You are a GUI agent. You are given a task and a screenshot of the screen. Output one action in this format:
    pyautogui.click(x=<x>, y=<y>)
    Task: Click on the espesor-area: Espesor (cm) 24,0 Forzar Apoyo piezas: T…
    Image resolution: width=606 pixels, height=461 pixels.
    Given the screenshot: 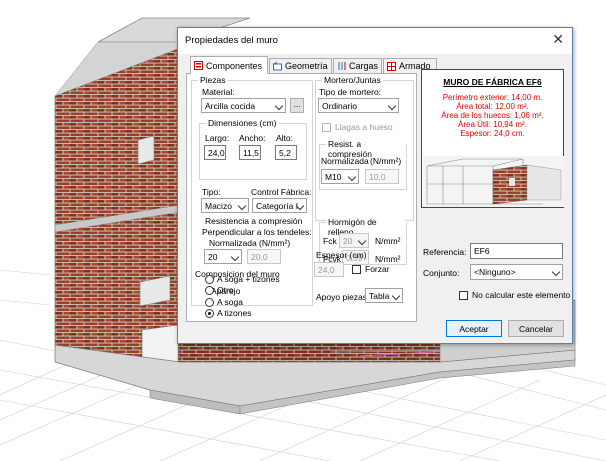 What is the action you would take?
    pyautogui.click(x=301, y=280)
    